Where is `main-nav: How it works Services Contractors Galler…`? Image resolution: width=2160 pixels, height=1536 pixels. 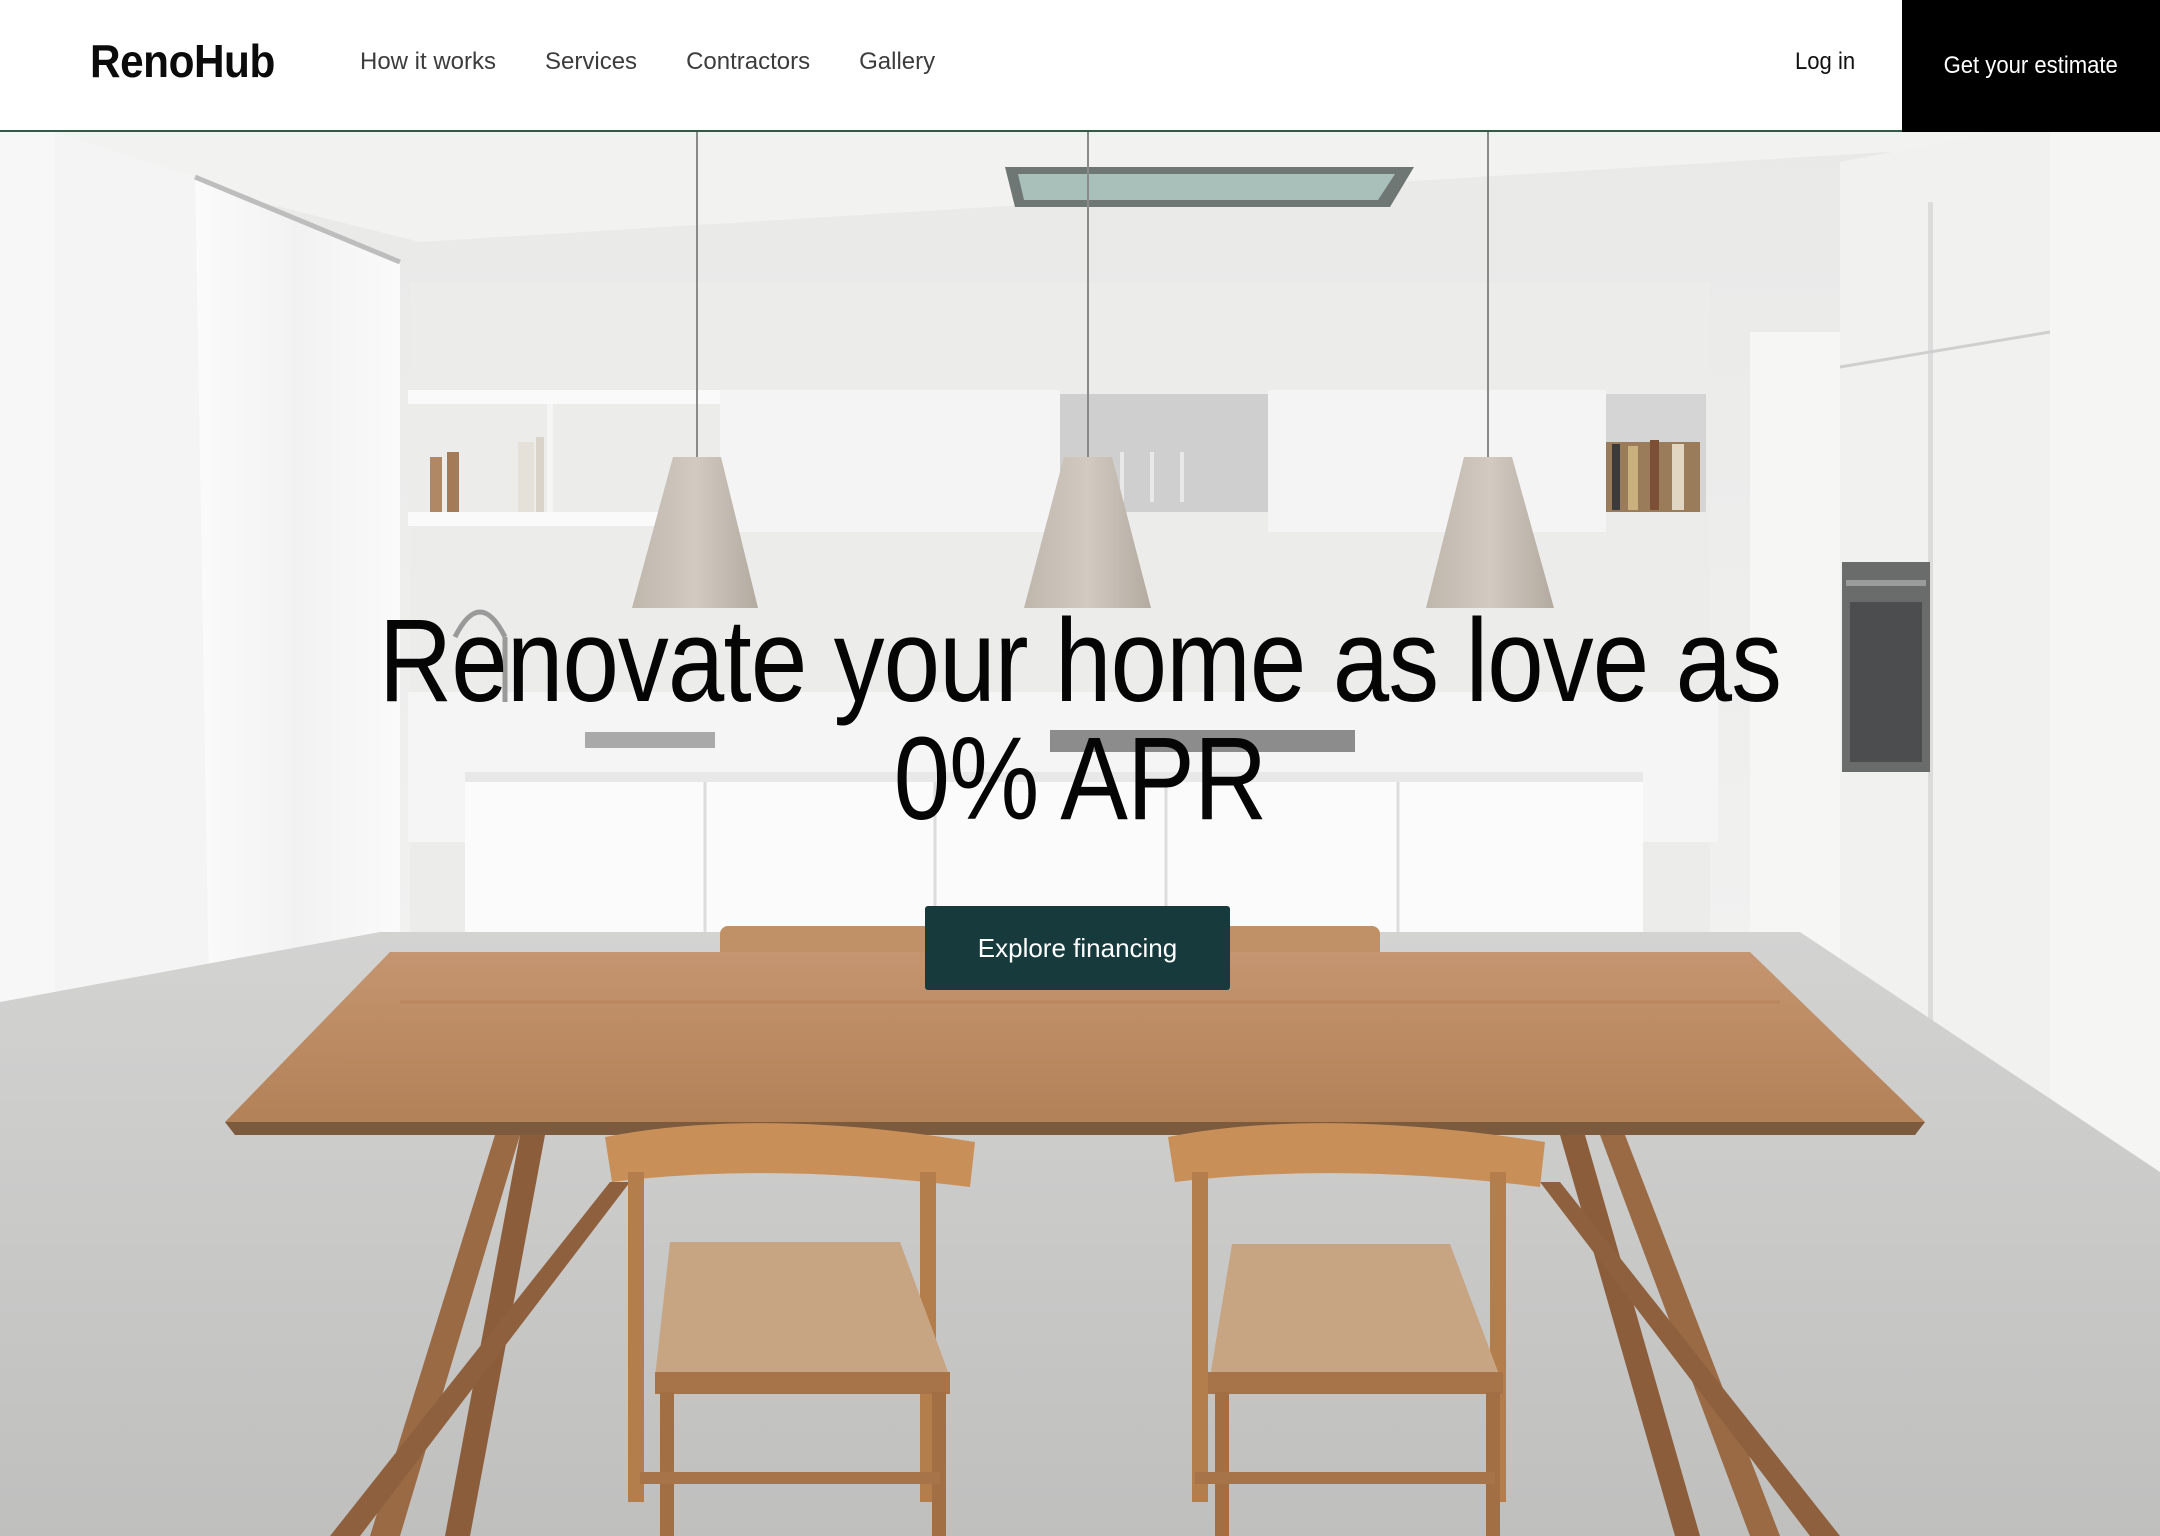
main-nav: How it works Services Contractors Galler… is located at coordinates (672, 62).